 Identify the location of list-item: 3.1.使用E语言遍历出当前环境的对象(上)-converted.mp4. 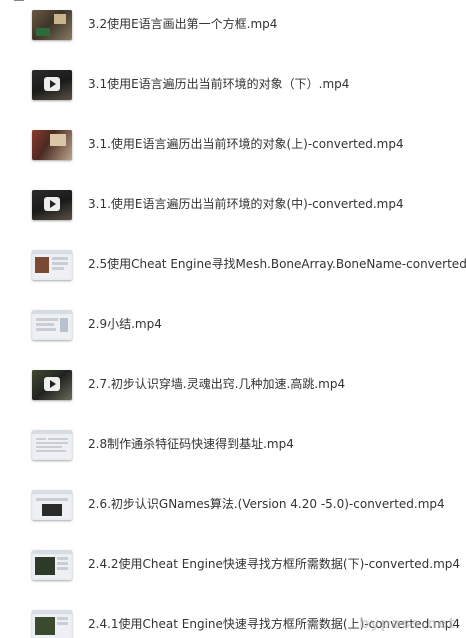
(233, 150).